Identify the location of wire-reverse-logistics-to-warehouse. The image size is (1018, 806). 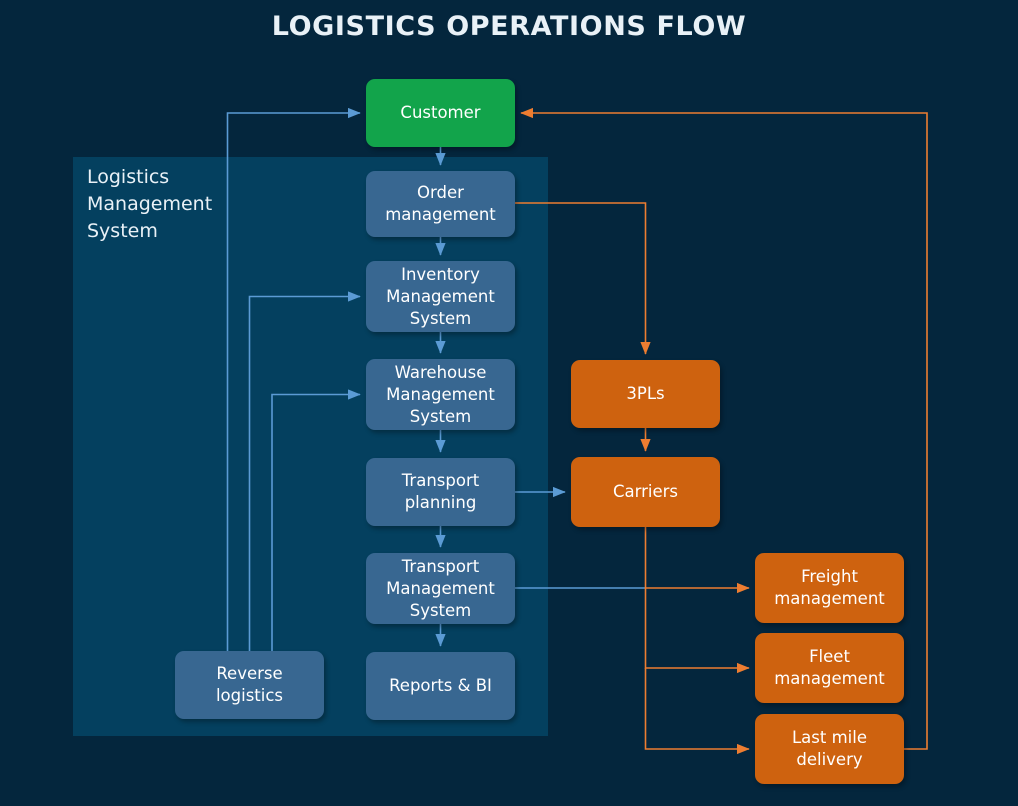
(316, 520).